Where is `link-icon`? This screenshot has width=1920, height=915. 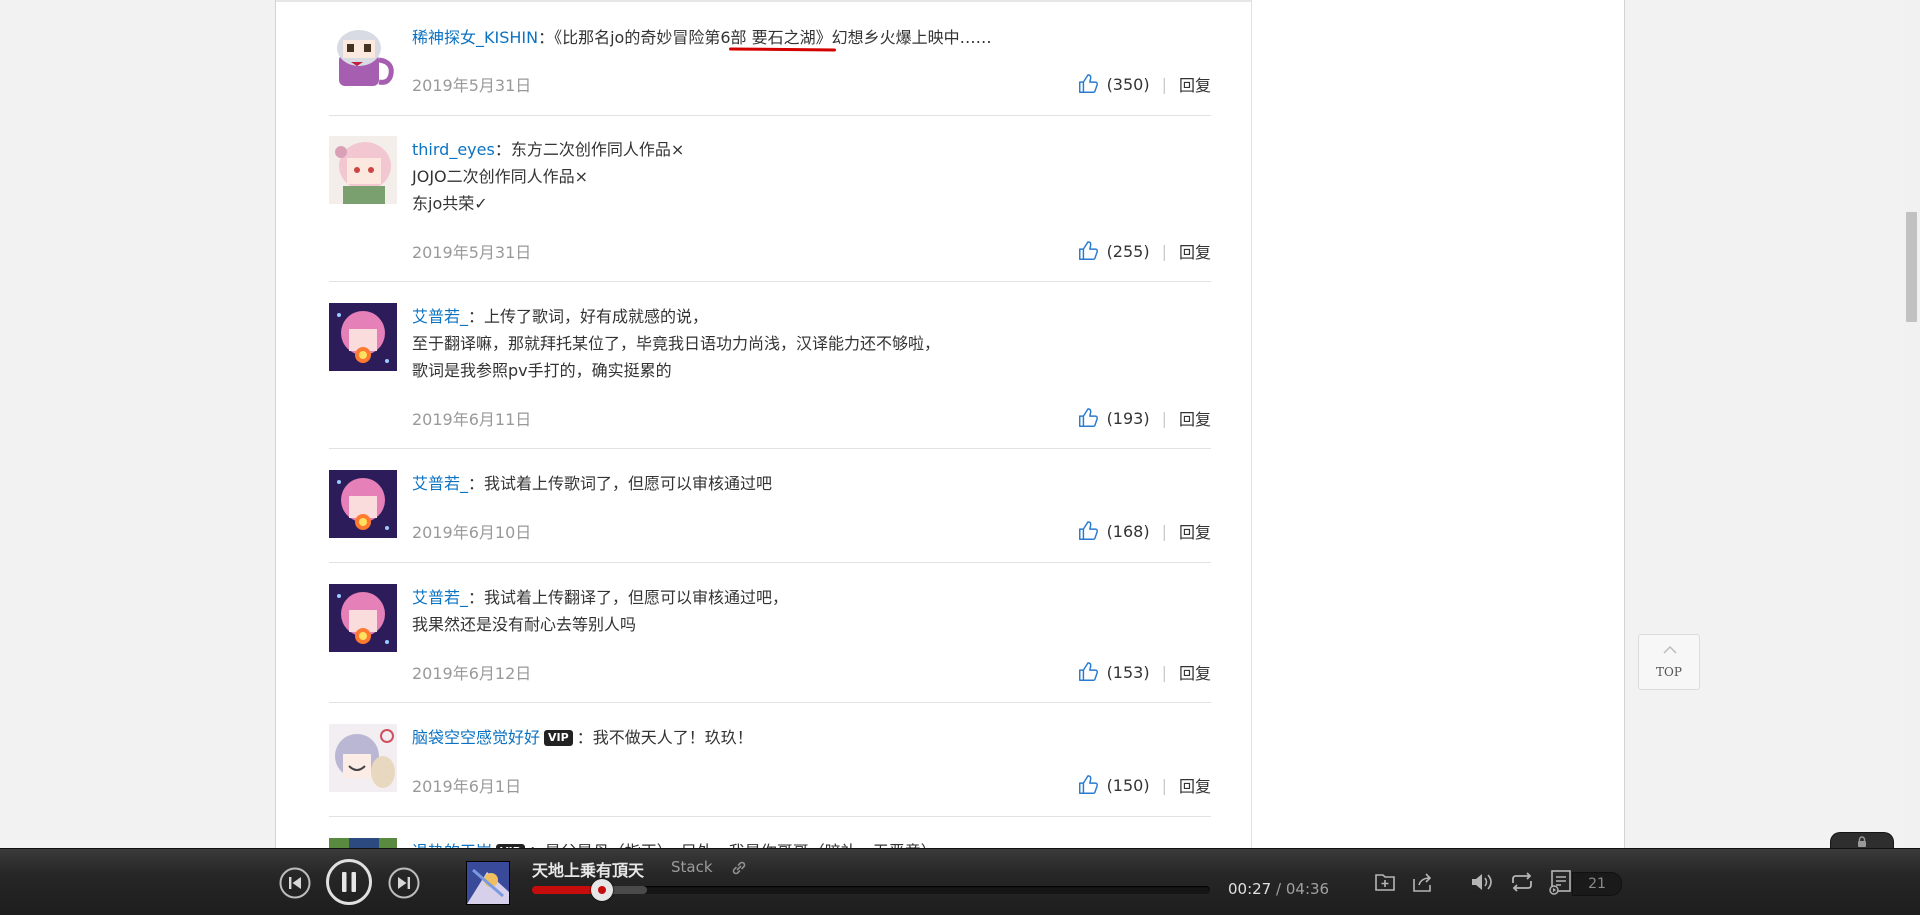 link-icon is located at coordinates (739, 868).